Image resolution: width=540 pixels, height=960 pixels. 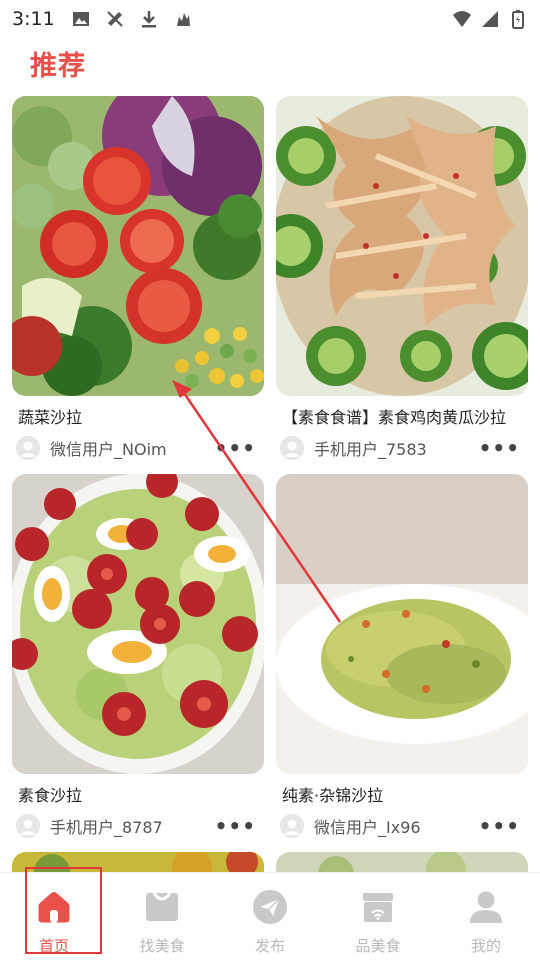 What do you see at coordinates (402, 624) in the screenshot?
I see `recipe-image-mixed-salad` at bounding box center [402, 624].